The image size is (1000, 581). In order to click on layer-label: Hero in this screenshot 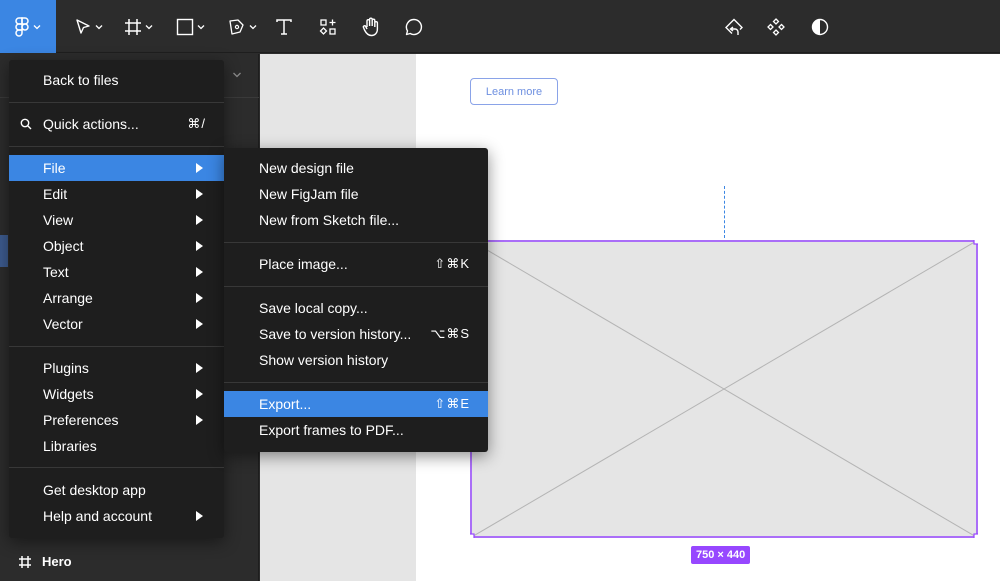, I will do `click(57, 561)`.